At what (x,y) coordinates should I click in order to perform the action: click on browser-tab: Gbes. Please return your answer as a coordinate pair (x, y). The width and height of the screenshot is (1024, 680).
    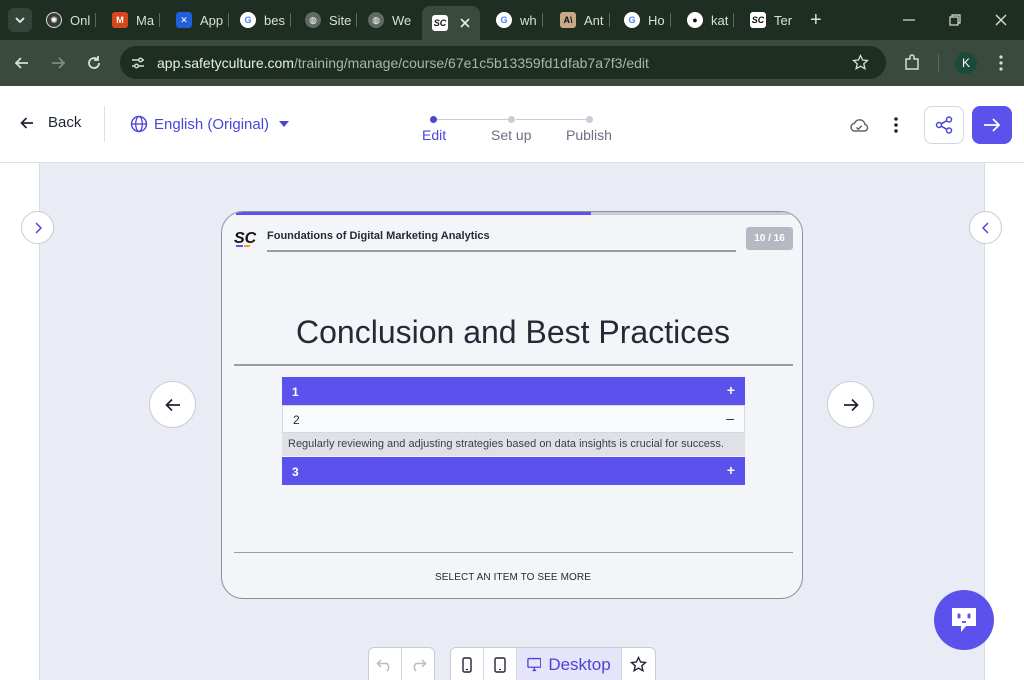
    Looking at the image, I should click on (265, 20).